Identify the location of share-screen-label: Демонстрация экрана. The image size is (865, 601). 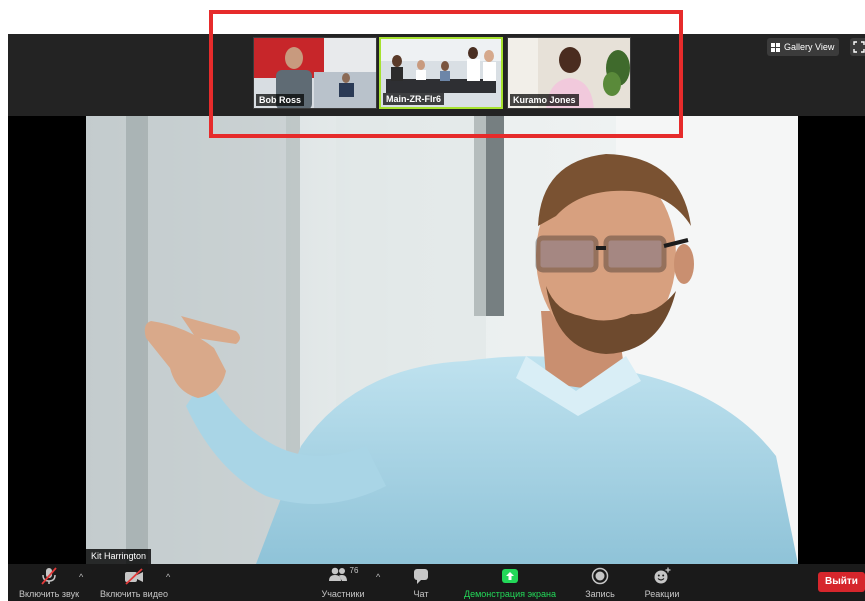
(510, 594).